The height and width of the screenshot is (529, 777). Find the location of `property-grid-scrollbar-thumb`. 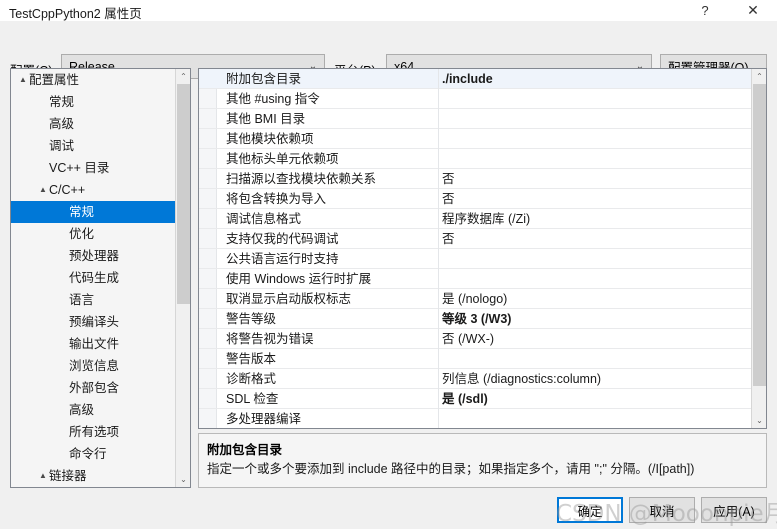

property-grid-scrollbar-thumb is located at coordinates (759, 235).